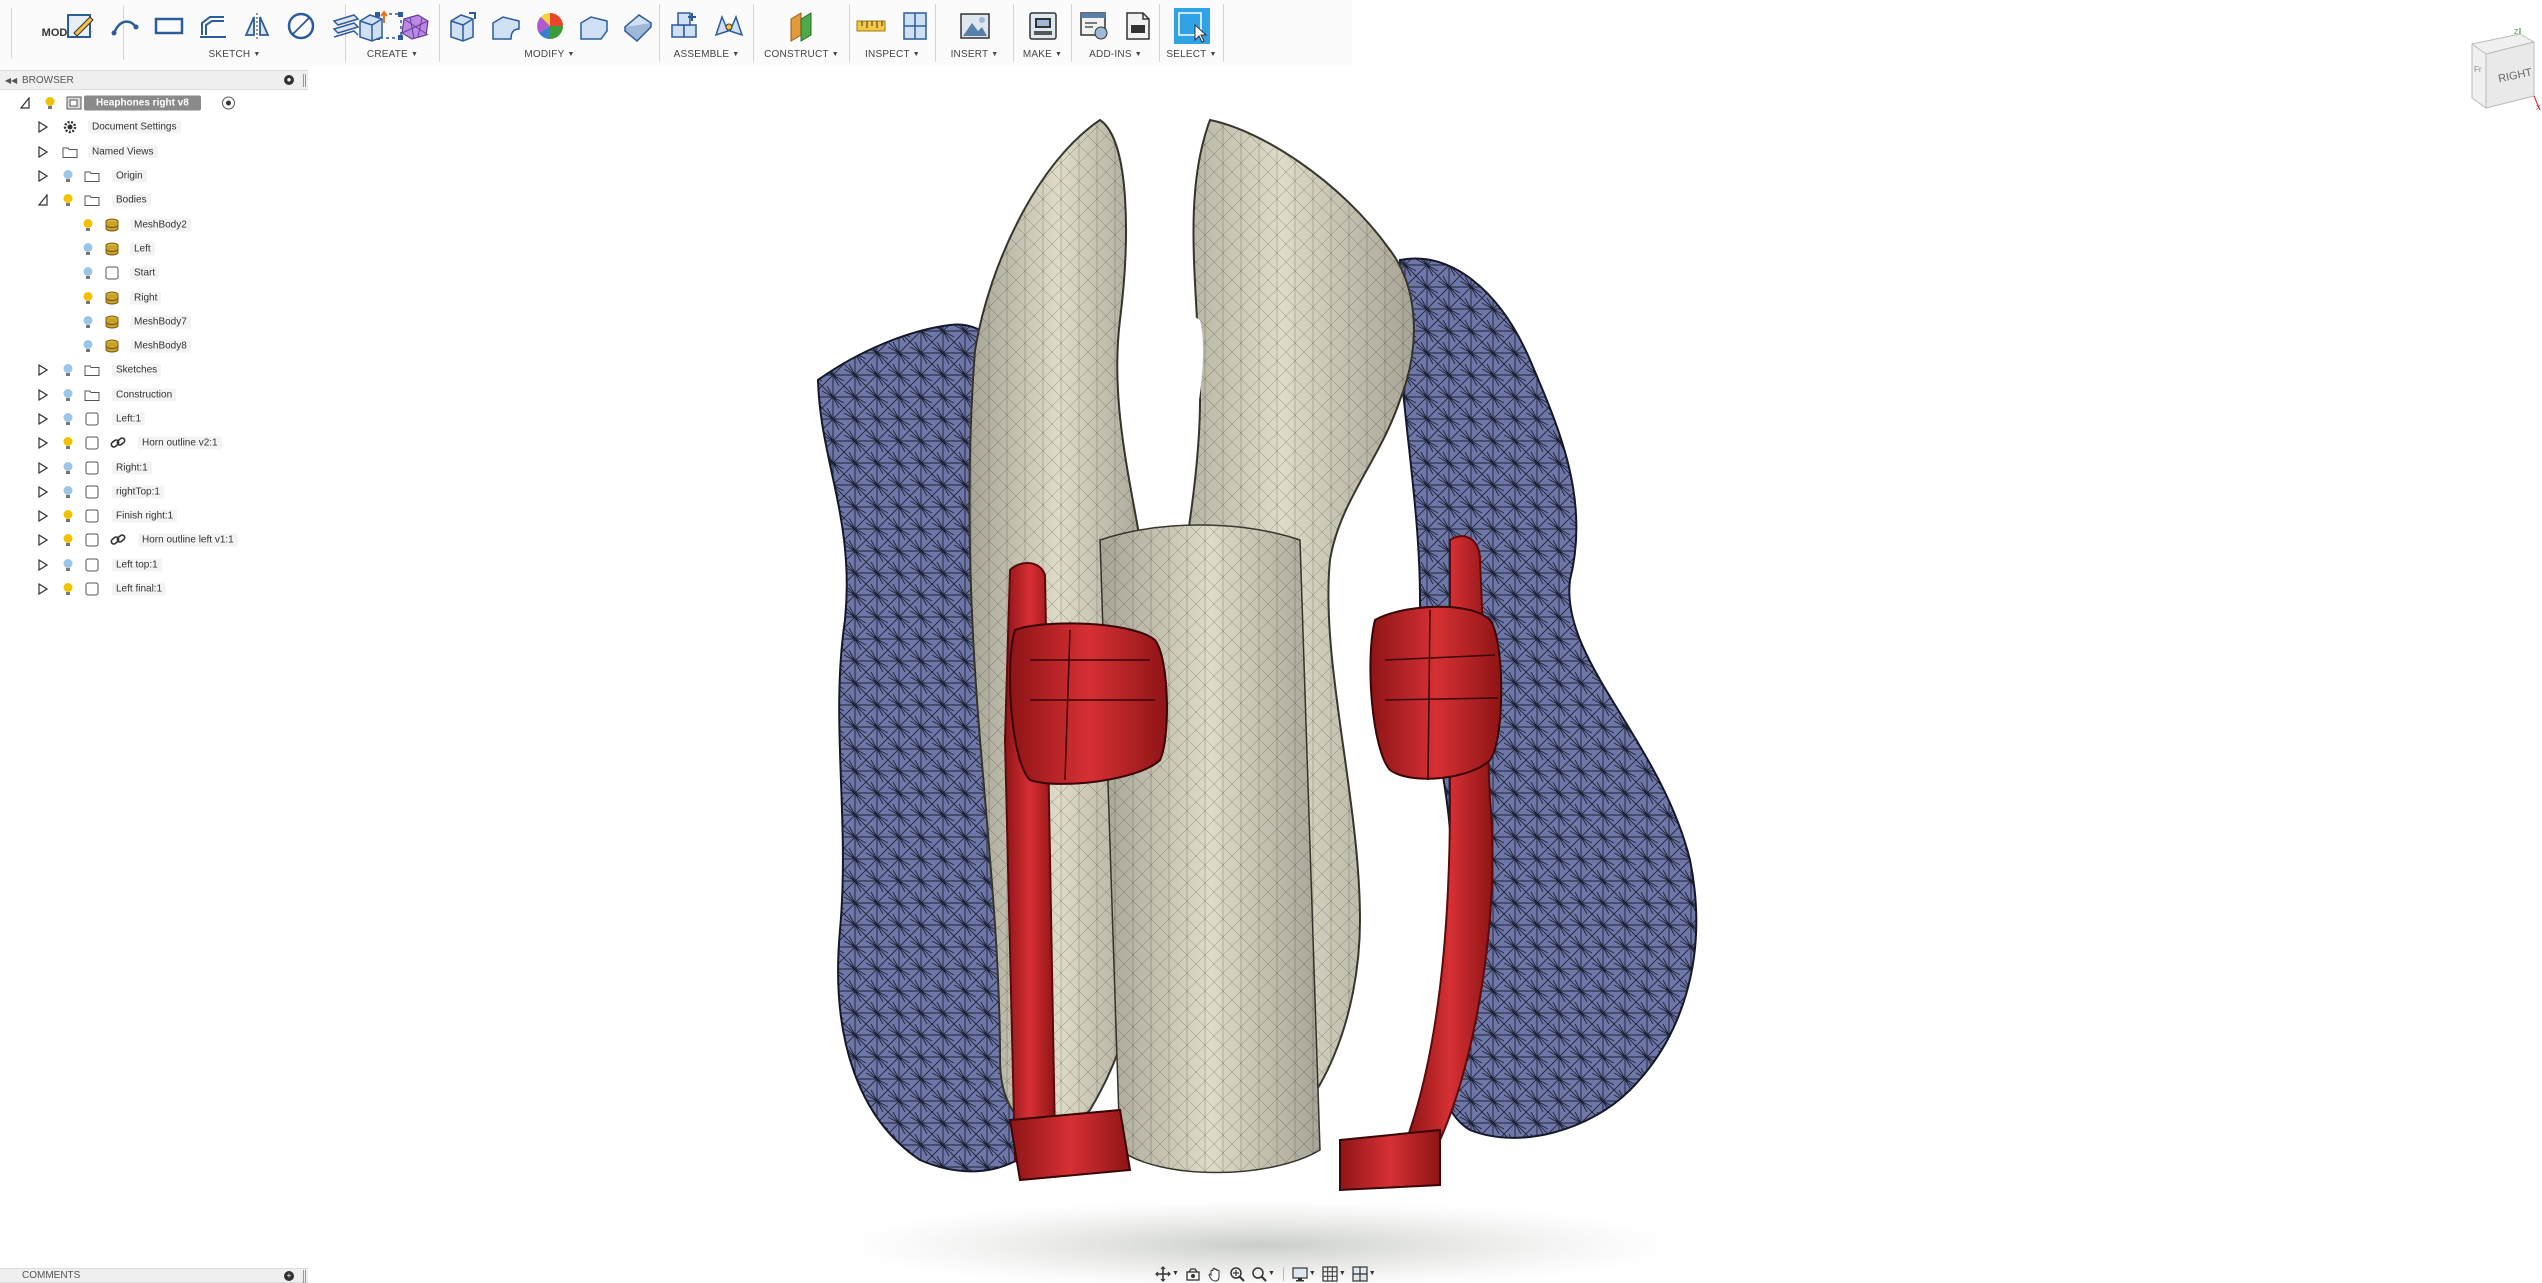 The image size is (2542, 1283). Describe the element at coordinates (1191, 26) in the screenshot. I see `select-icon` at that location.